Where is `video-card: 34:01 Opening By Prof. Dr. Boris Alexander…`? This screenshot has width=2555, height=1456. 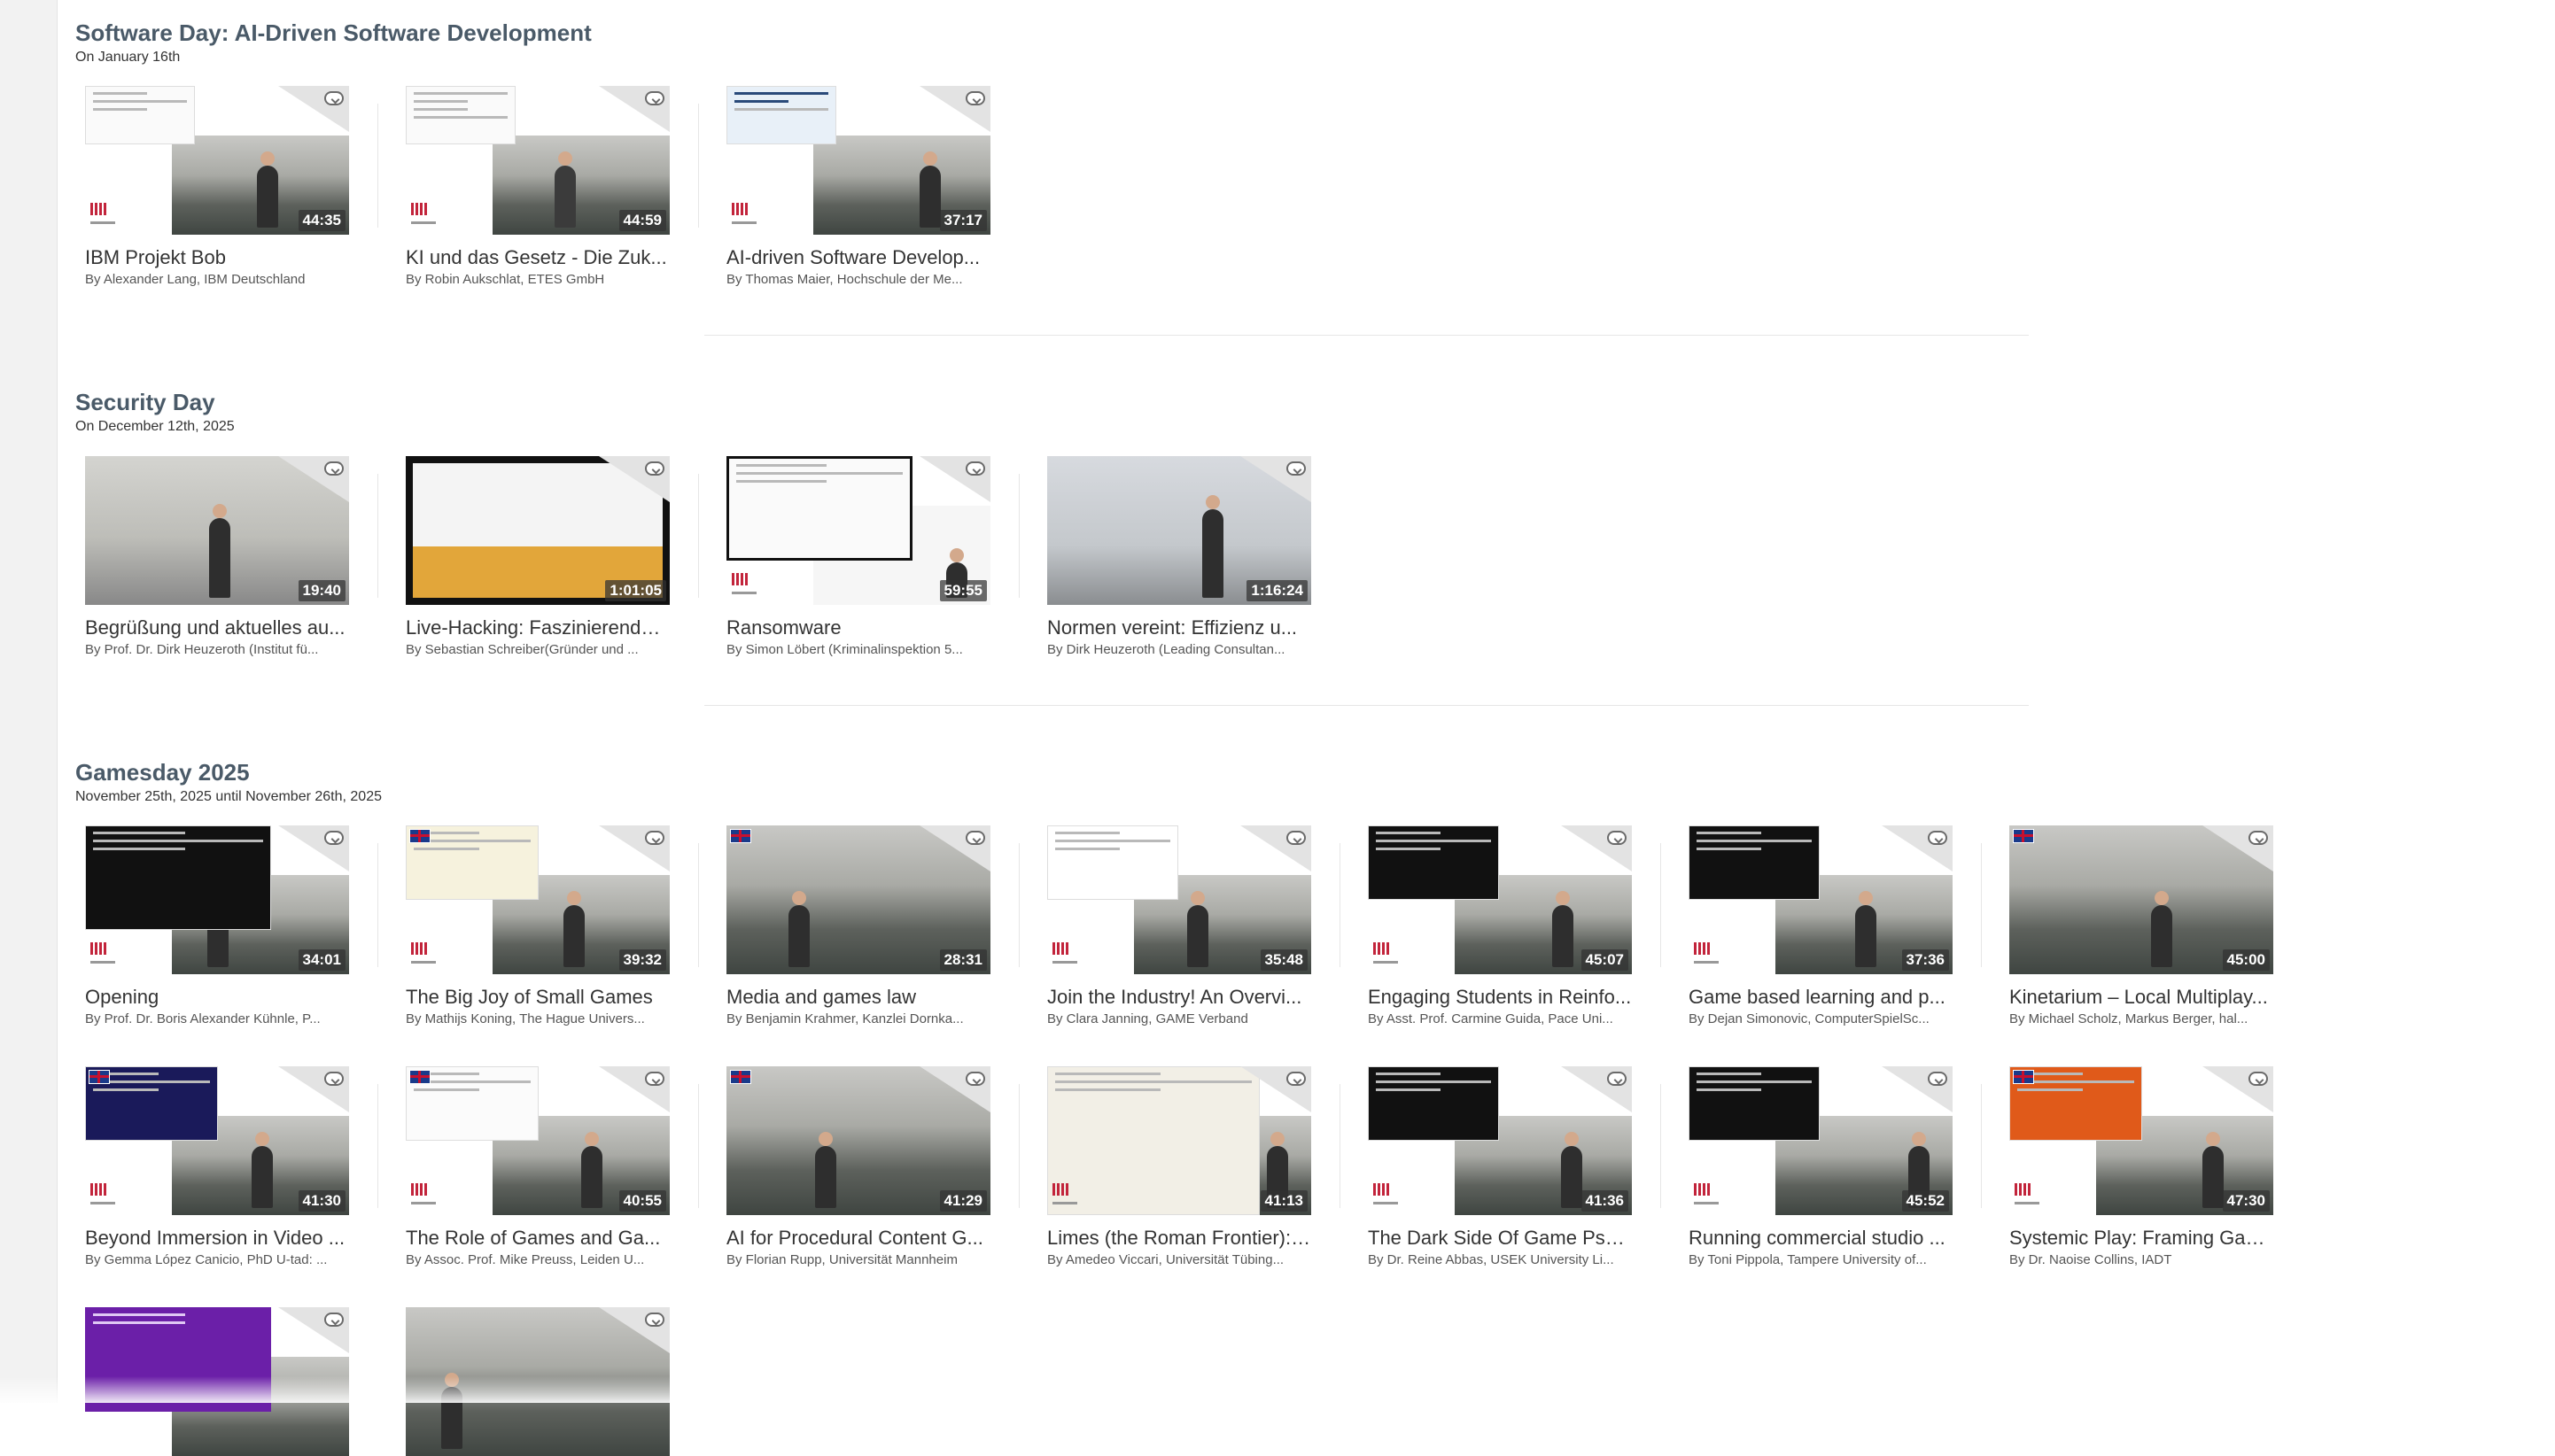 video-card: 34:01 Opening By Prof. Dr. Boris Alexander… is located at coordinates (231, 927).